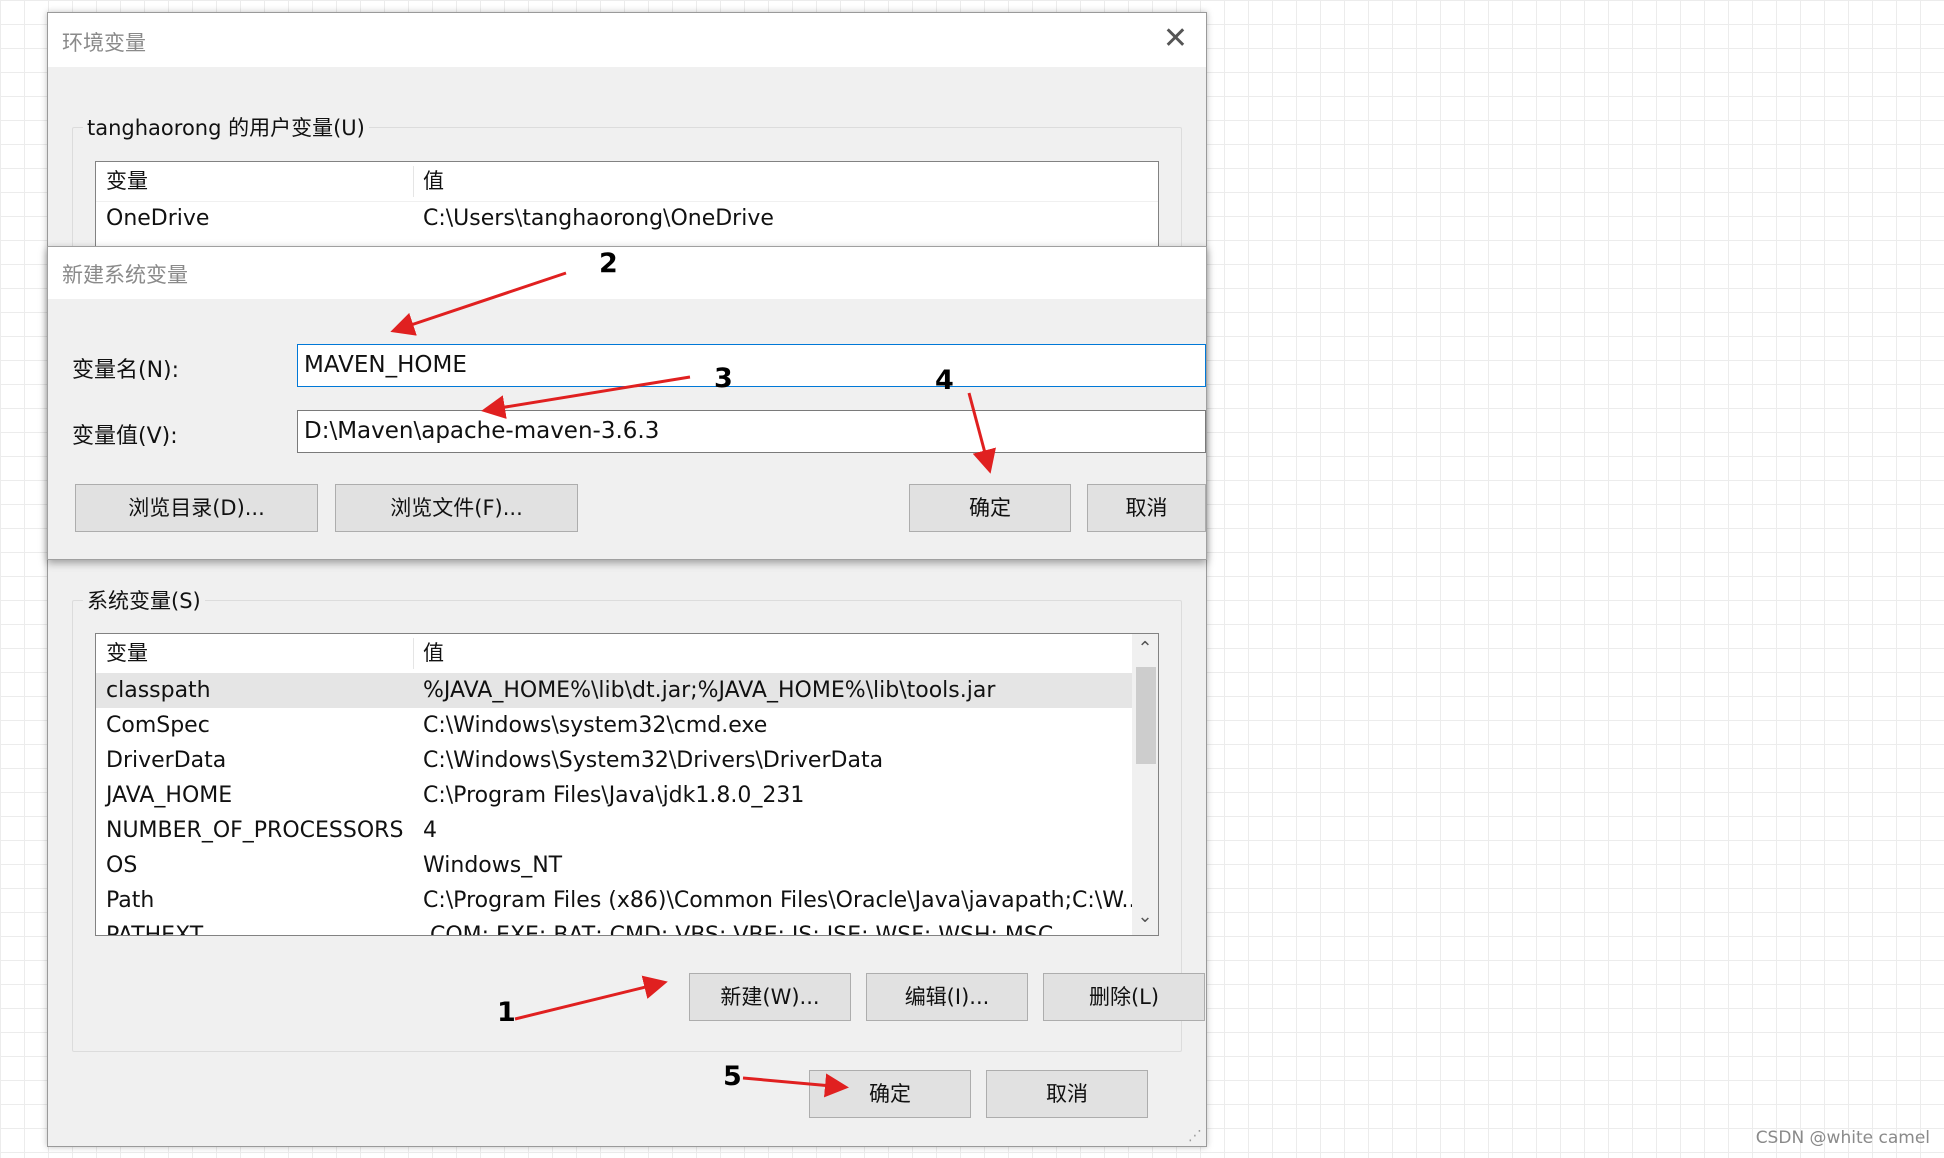 The image size is (1944, 1158). Describe the element at coordinates (944, 380) in the screenshot. I see `annotation-number-4: 4` at that location.